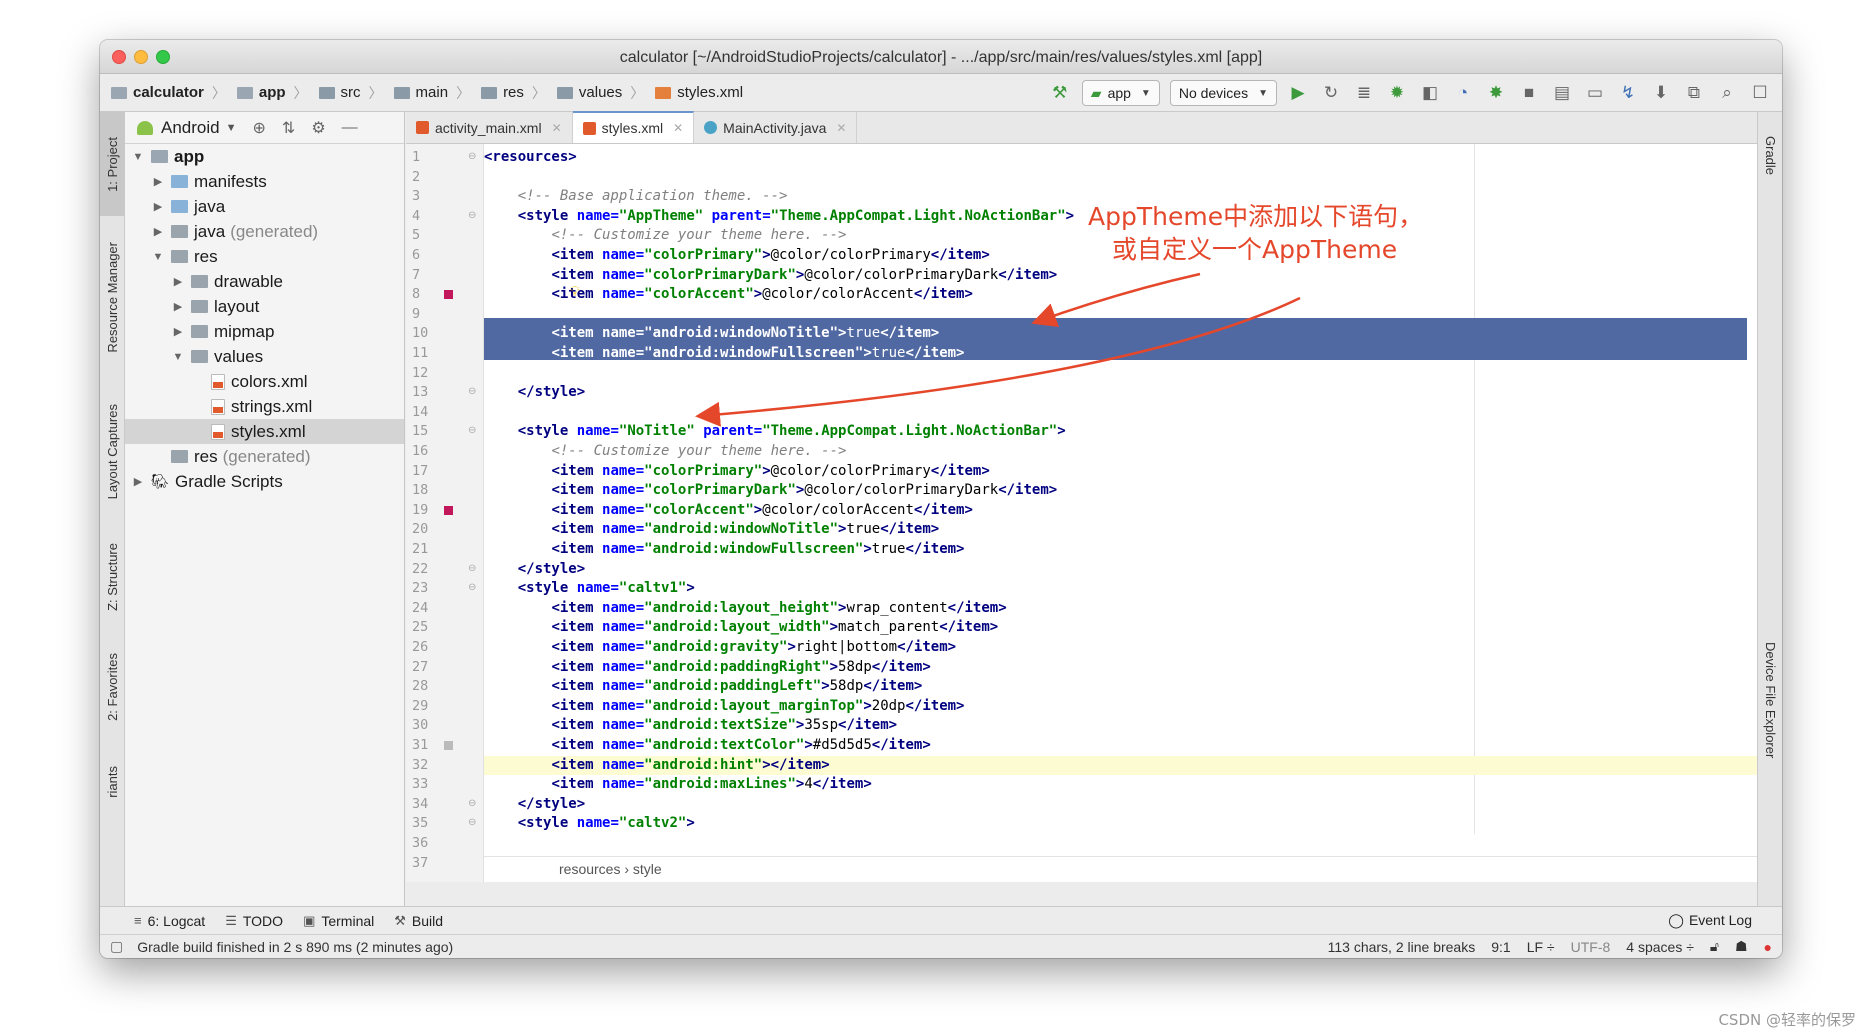  What do you see at coordinates (1430, 93) in the screenshot?
I see `profile-icon: ◧` at bounding box center [1430, 93].